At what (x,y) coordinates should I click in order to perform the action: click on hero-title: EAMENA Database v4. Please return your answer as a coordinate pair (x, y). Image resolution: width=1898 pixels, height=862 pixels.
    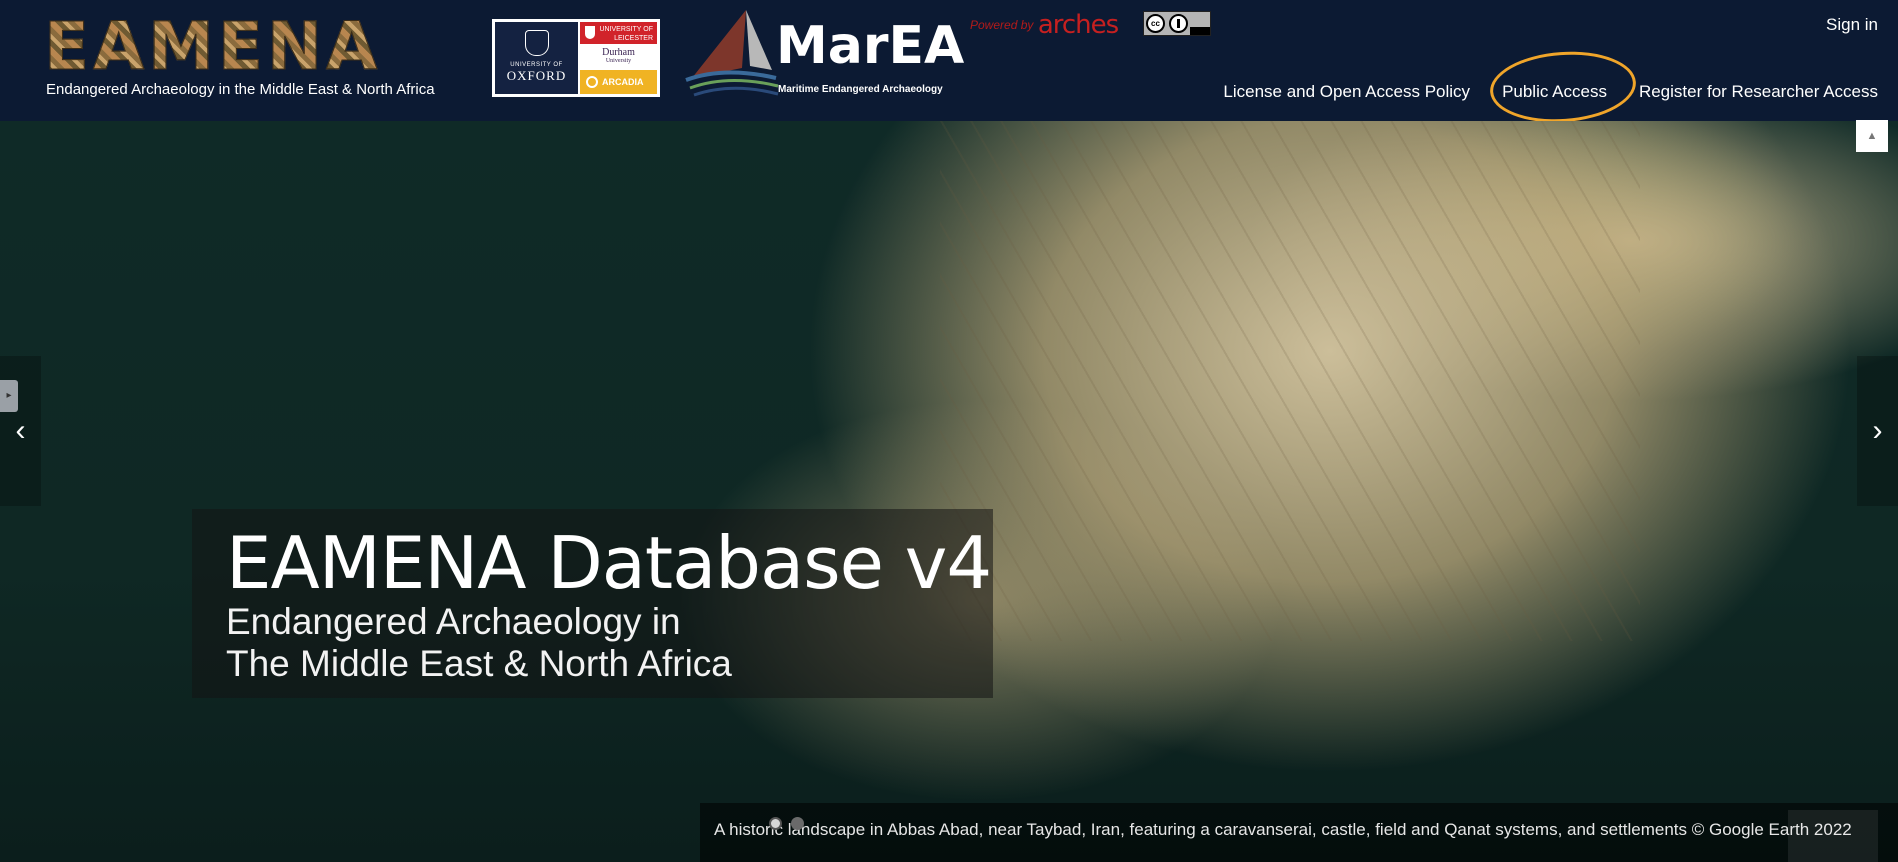
    Looking at the image, I should click on (609, 563).